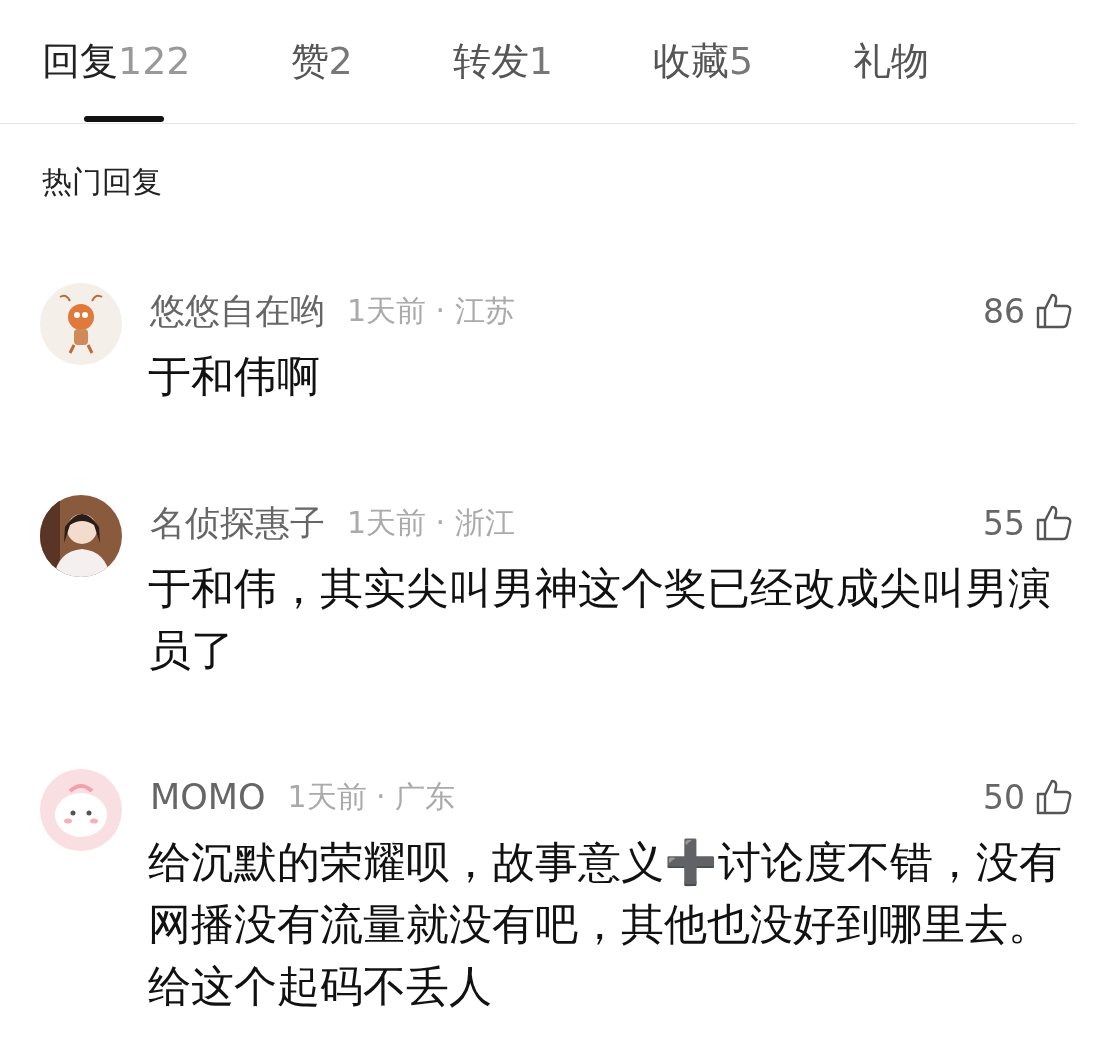  What do you see at coordinates (605, 924) in the screenshot?
I see `comment-text: 给沉默的荣耀呗，故事意义➕讨论度不错，没有网播没有流量就没有吧，其他也没好到哪里去。给这个起码不丢人` at bounding box center [605, 924].